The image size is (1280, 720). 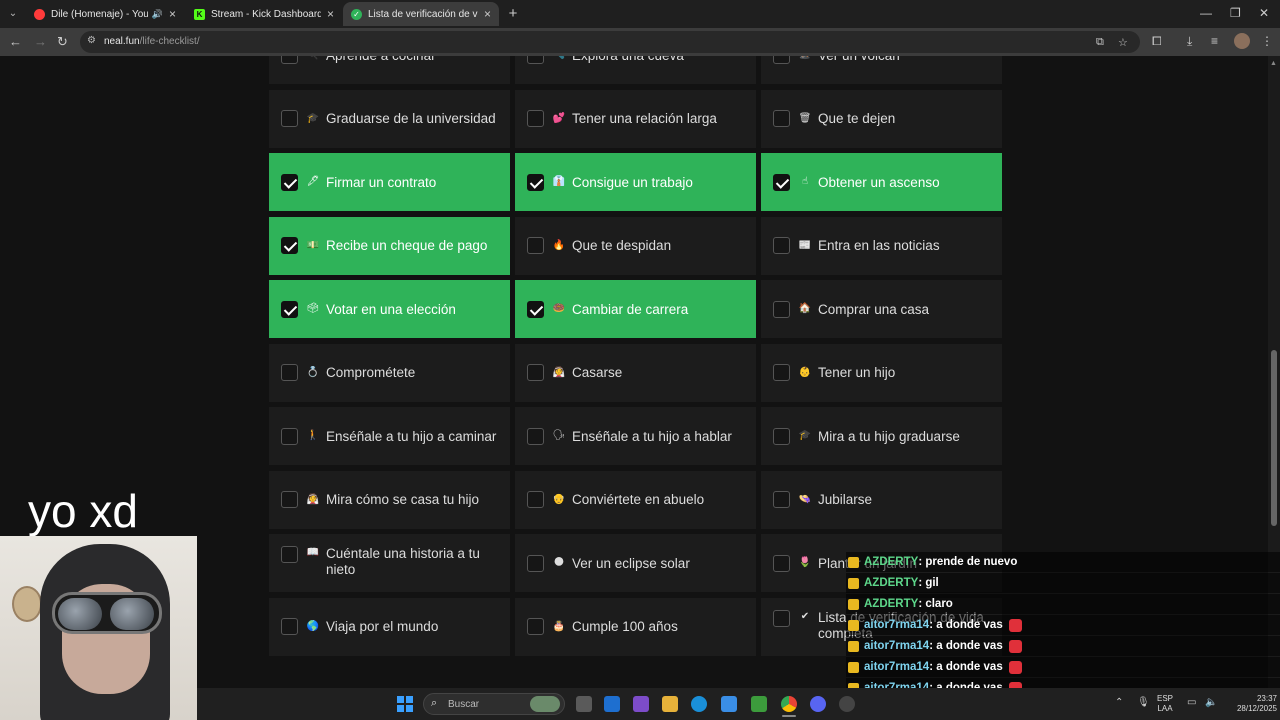 I want to click on scrollbar-thumb, so click(x=1274, y=438).